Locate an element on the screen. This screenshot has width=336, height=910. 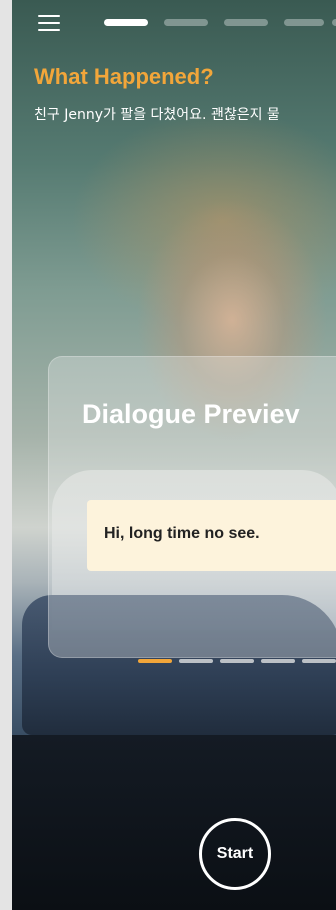
start-button: Start is located at coordinates (235, 854).